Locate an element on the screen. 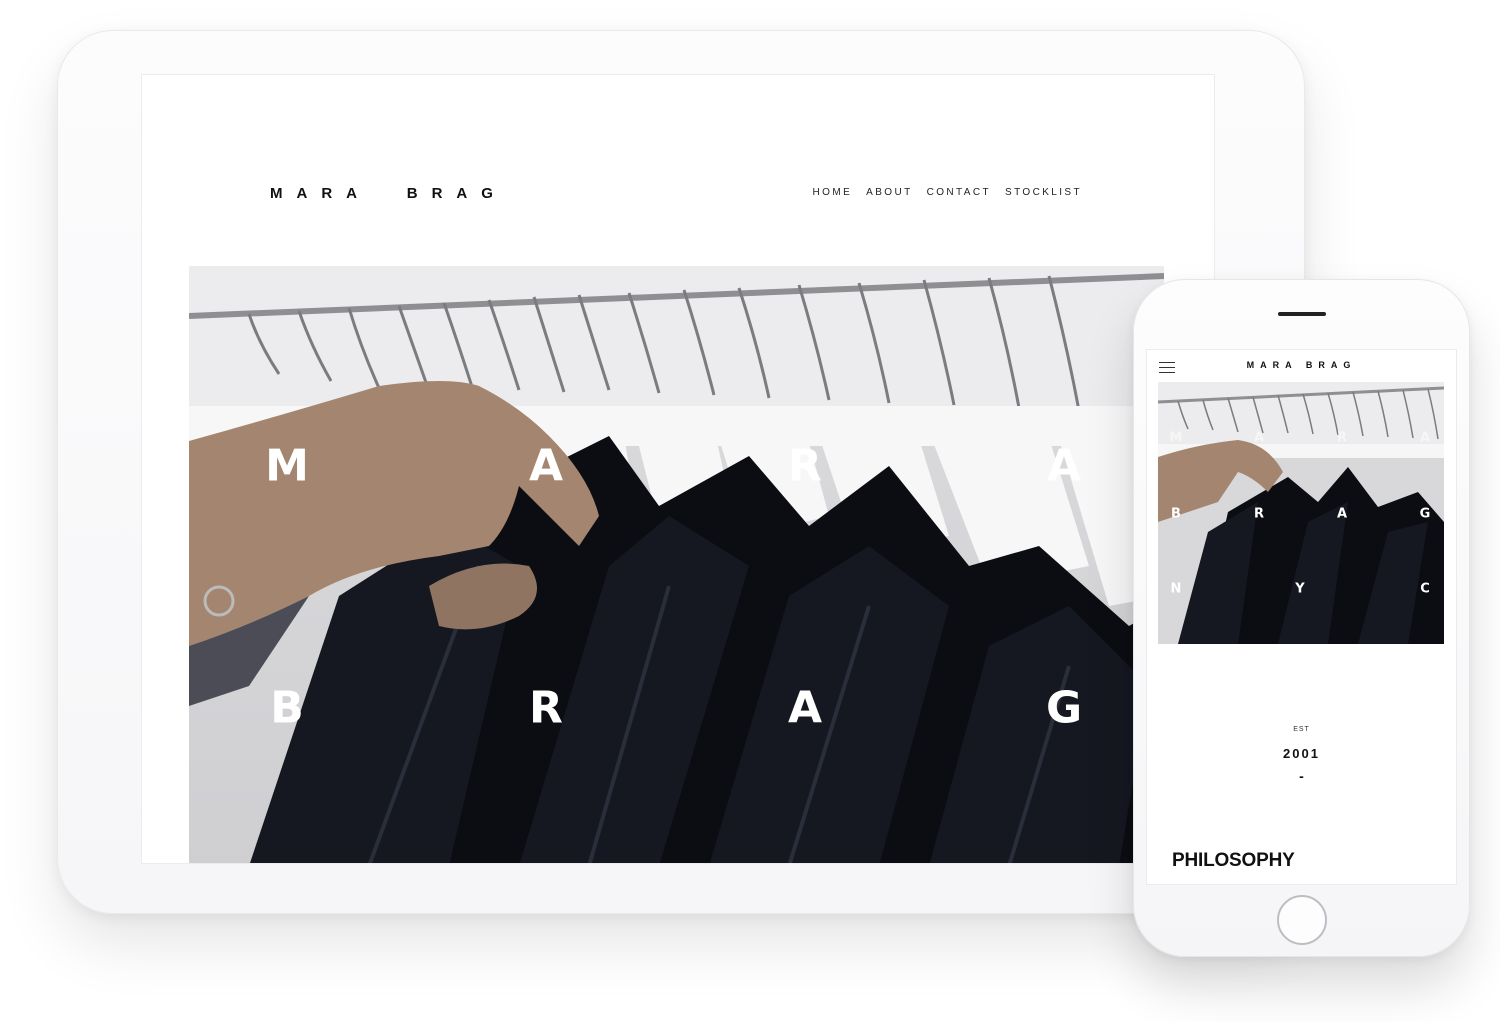 This screenshot has height=1022, width=1500. hero-letter-8: G is located at coordinates (1064, 708).